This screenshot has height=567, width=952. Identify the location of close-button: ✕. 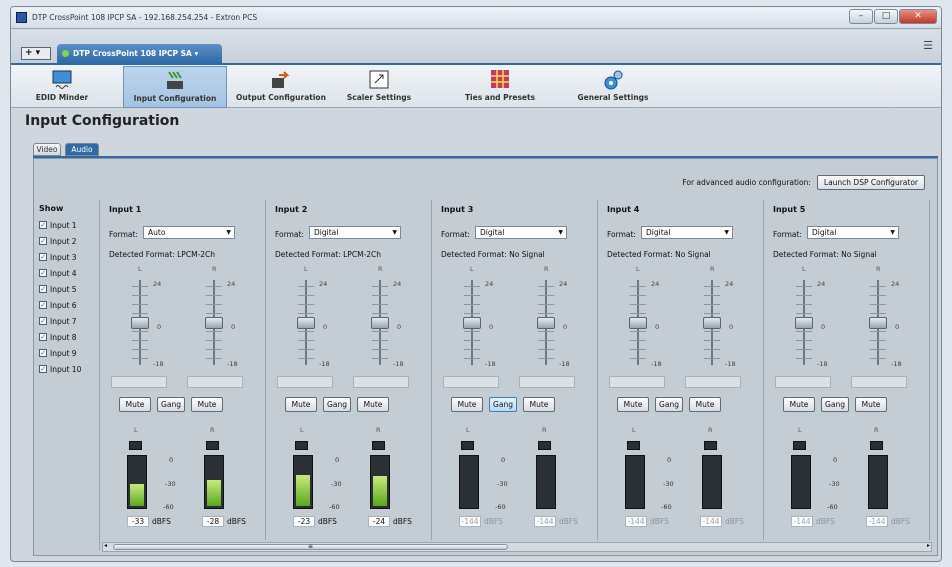
(918, 16).